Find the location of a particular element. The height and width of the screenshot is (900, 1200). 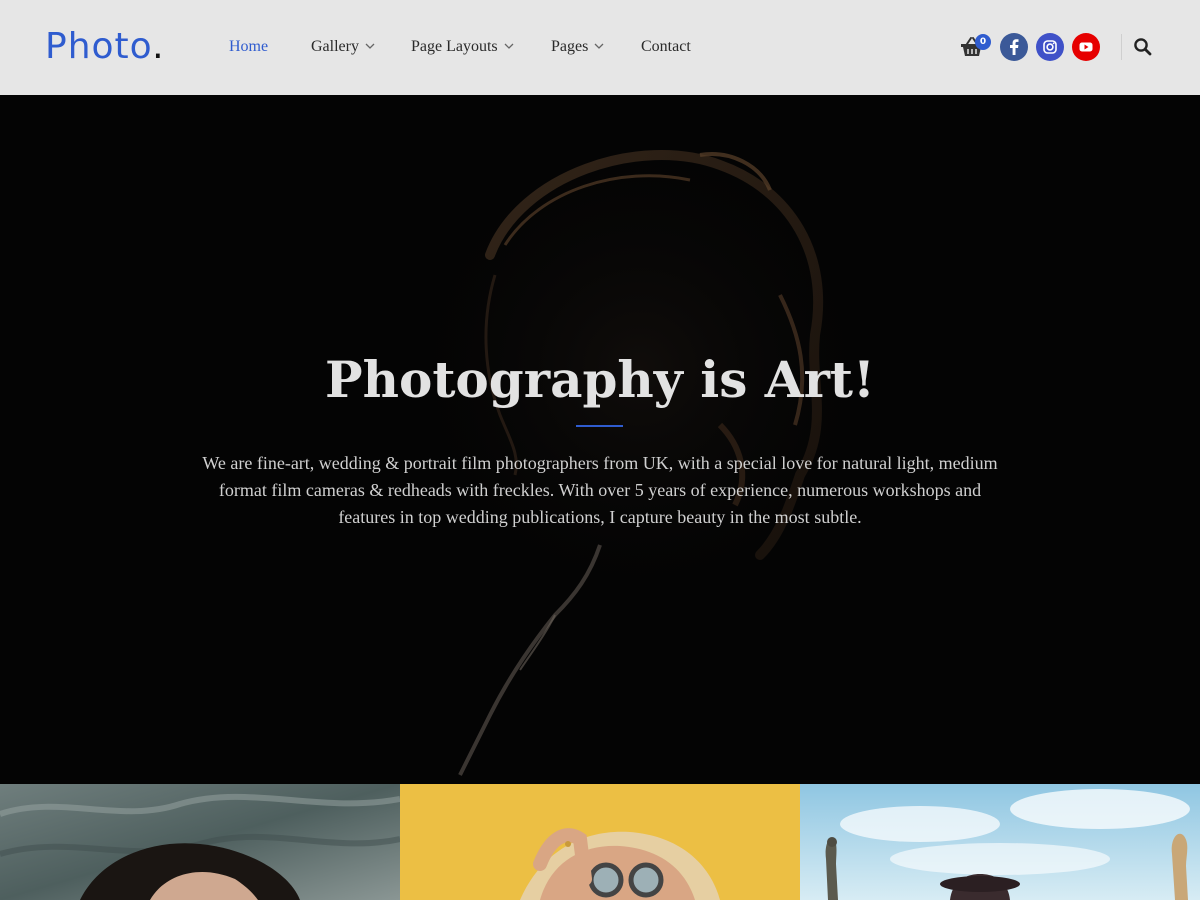

nav-item-home: Home is located at coordinates (248, 47).